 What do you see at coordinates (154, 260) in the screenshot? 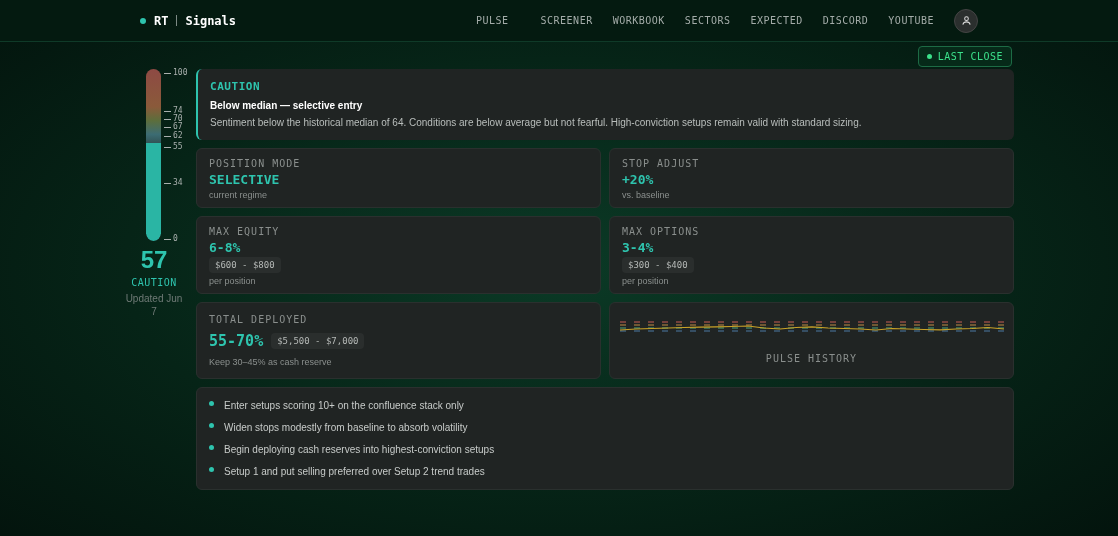
I see `gauge-reading: 57` at bounding box center [154, 260].